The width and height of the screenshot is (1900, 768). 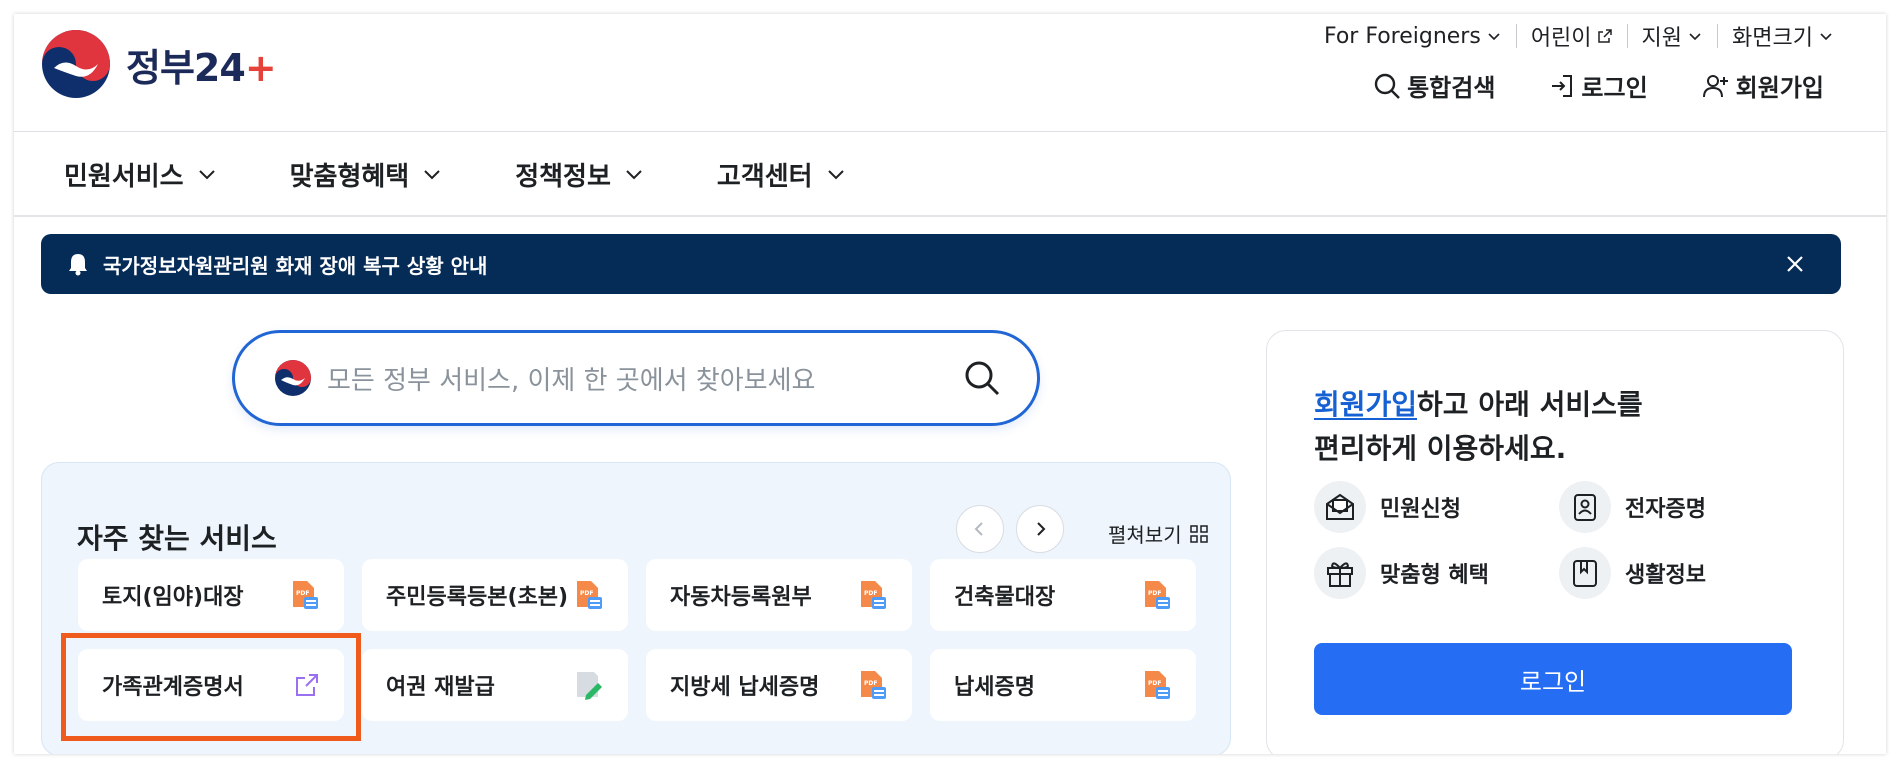 I want to click on kids-link: 어린이, so click(x=1572, y=36).